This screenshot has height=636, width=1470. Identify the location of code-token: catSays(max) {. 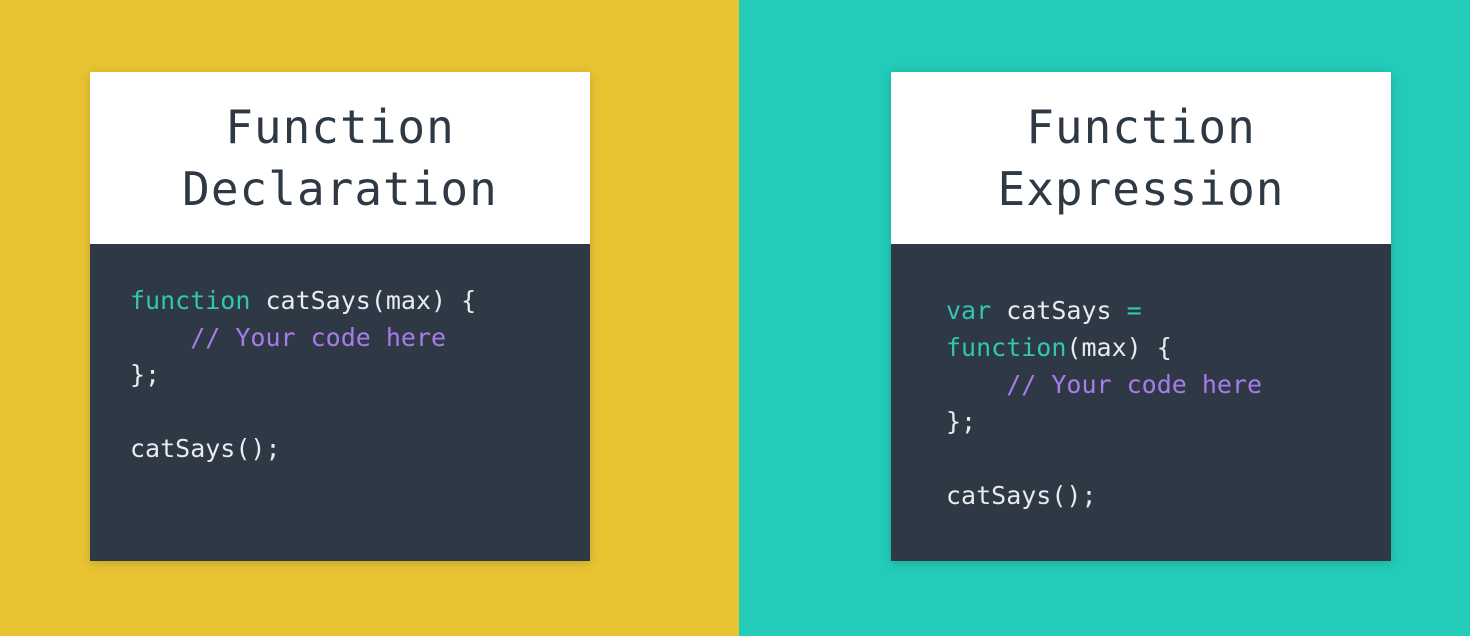
(363, 300).